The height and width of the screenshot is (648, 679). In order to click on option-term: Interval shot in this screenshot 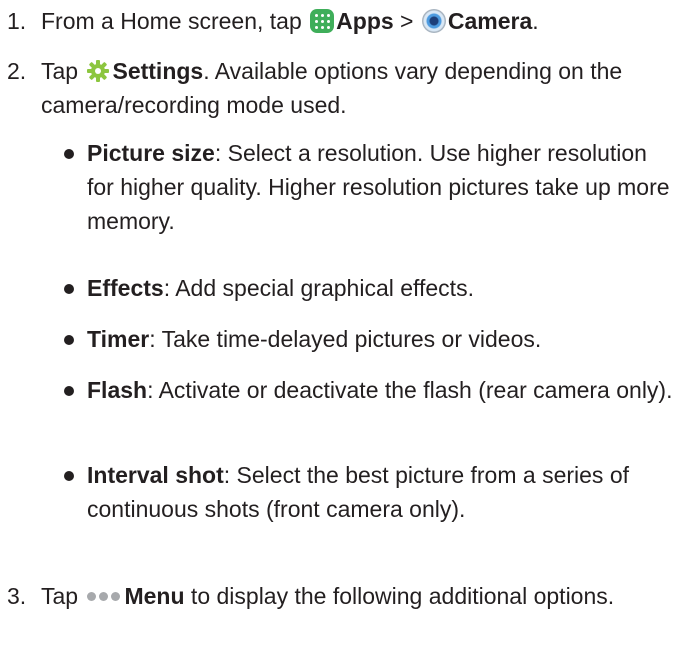, I will do `click(155, 475)`.